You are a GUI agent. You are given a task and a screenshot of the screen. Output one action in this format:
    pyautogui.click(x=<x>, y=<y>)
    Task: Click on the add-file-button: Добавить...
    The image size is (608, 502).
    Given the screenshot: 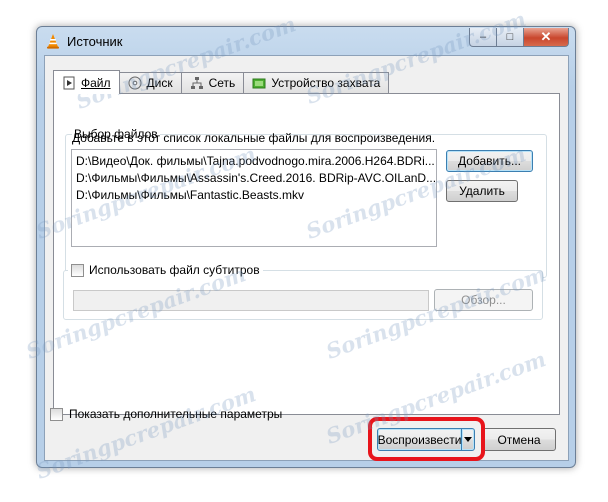 What is the action you would take?
    pyautogui.click(x=489, y=161)
    